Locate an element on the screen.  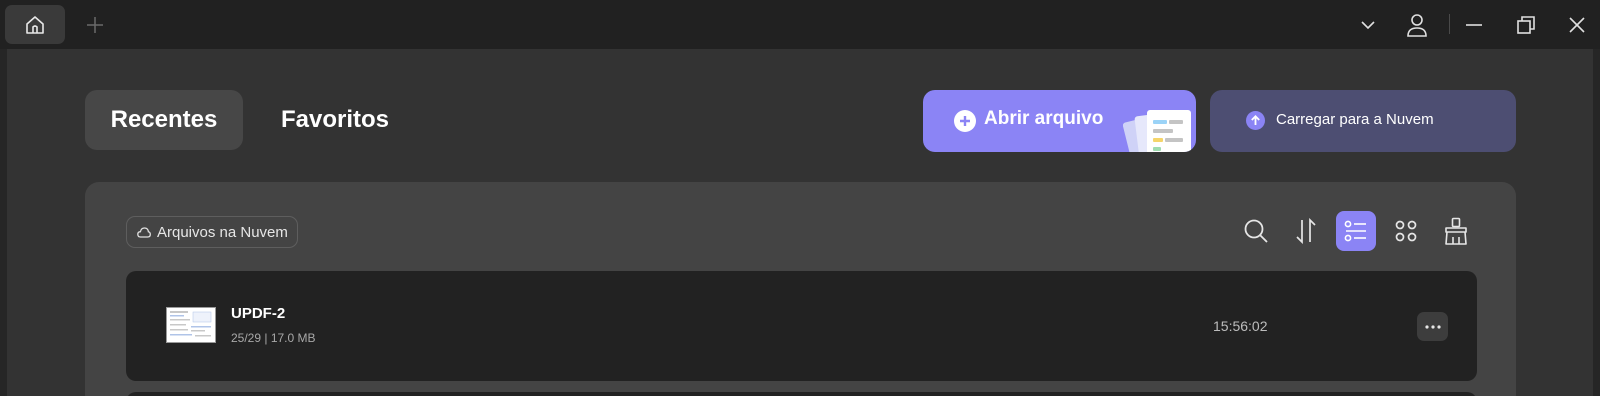
restore-button is located at coordinates (1526, 25).